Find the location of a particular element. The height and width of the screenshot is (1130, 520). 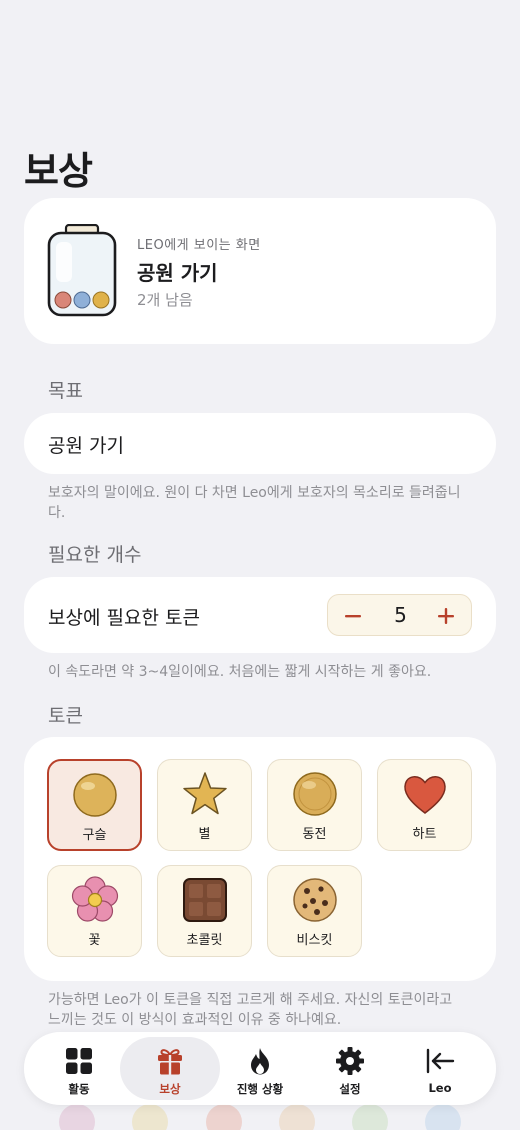

gear-icon is located at coordinates (350, 1061).